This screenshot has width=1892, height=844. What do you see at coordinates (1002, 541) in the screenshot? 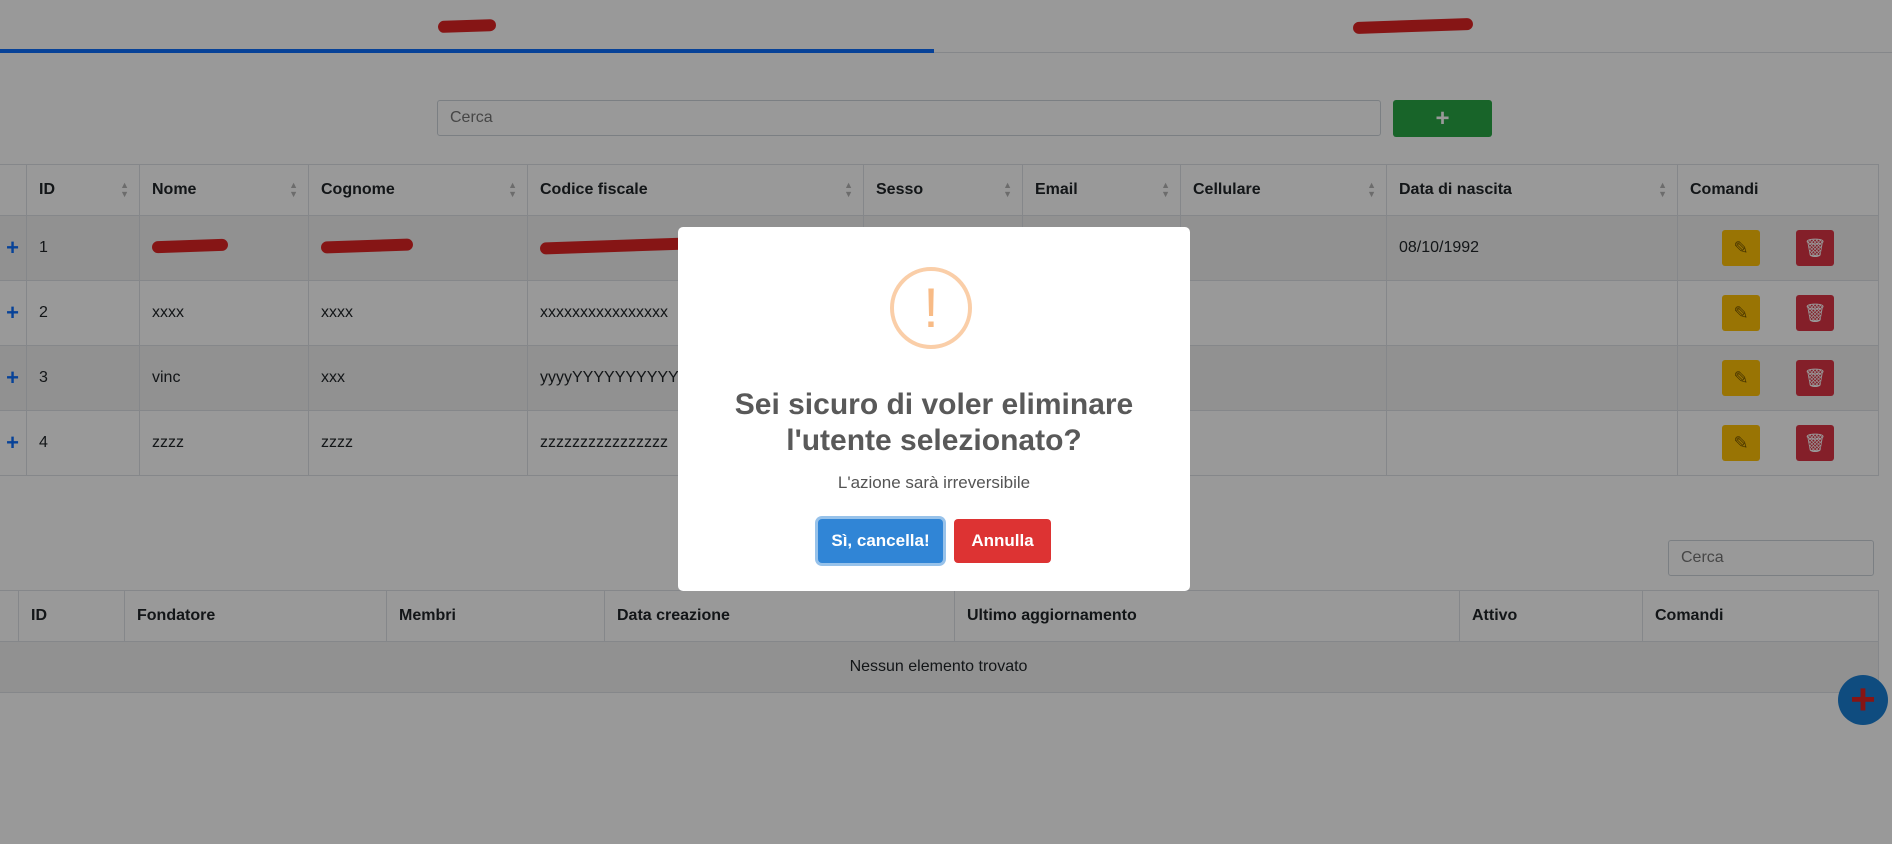
I see `cancel-button: Annulla` at bounding box center [1002, 541].